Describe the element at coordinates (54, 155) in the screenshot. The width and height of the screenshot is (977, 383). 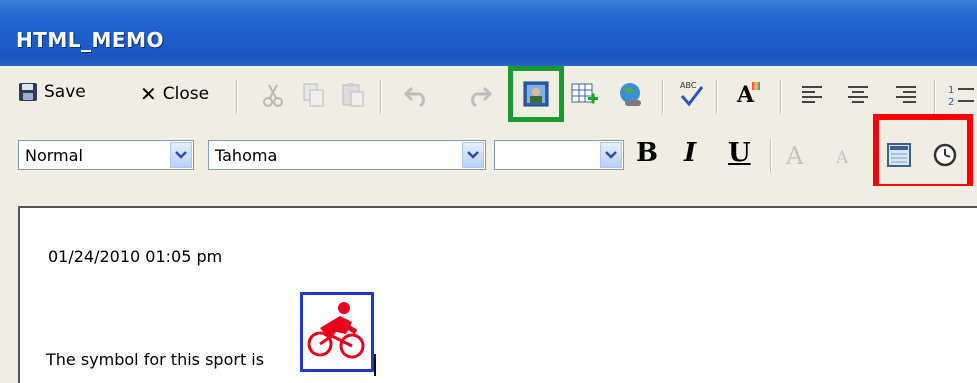
I see `paragraph-style-value: Normal` at that location.